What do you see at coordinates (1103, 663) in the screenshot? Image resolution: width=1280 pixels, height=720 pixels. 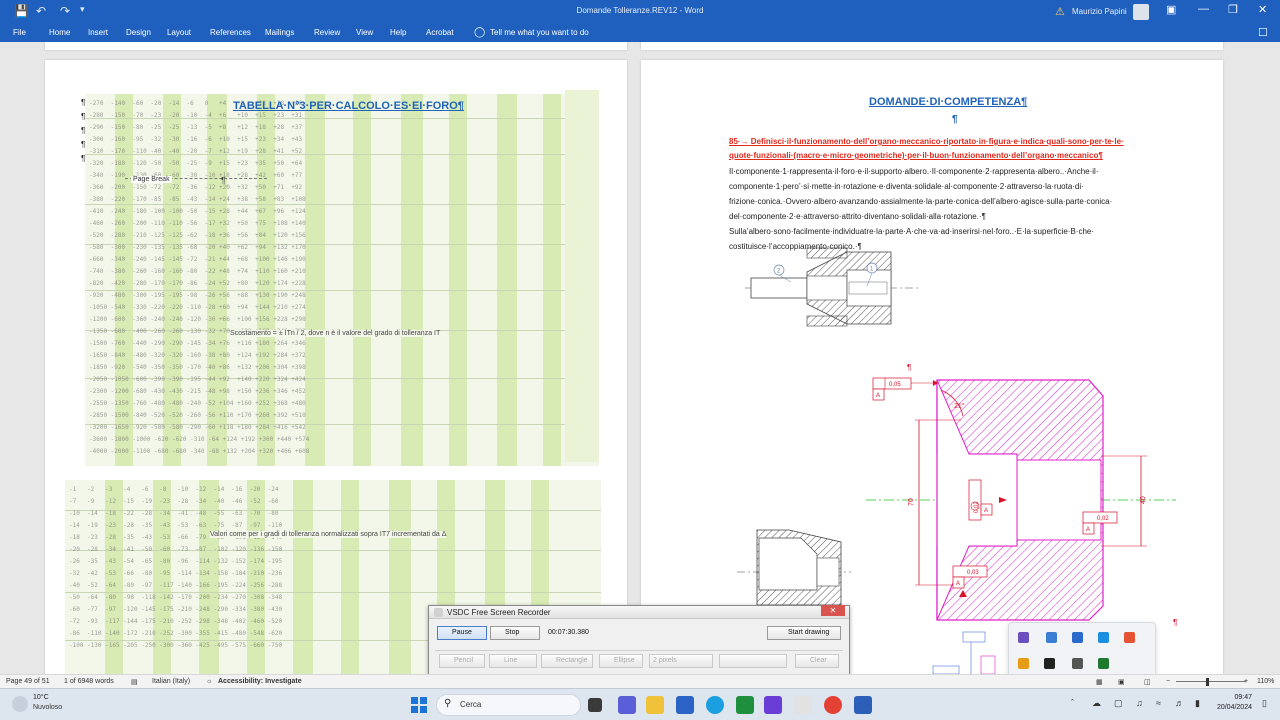 I see `nvidia-icon` at bounding box center [1103, 663].